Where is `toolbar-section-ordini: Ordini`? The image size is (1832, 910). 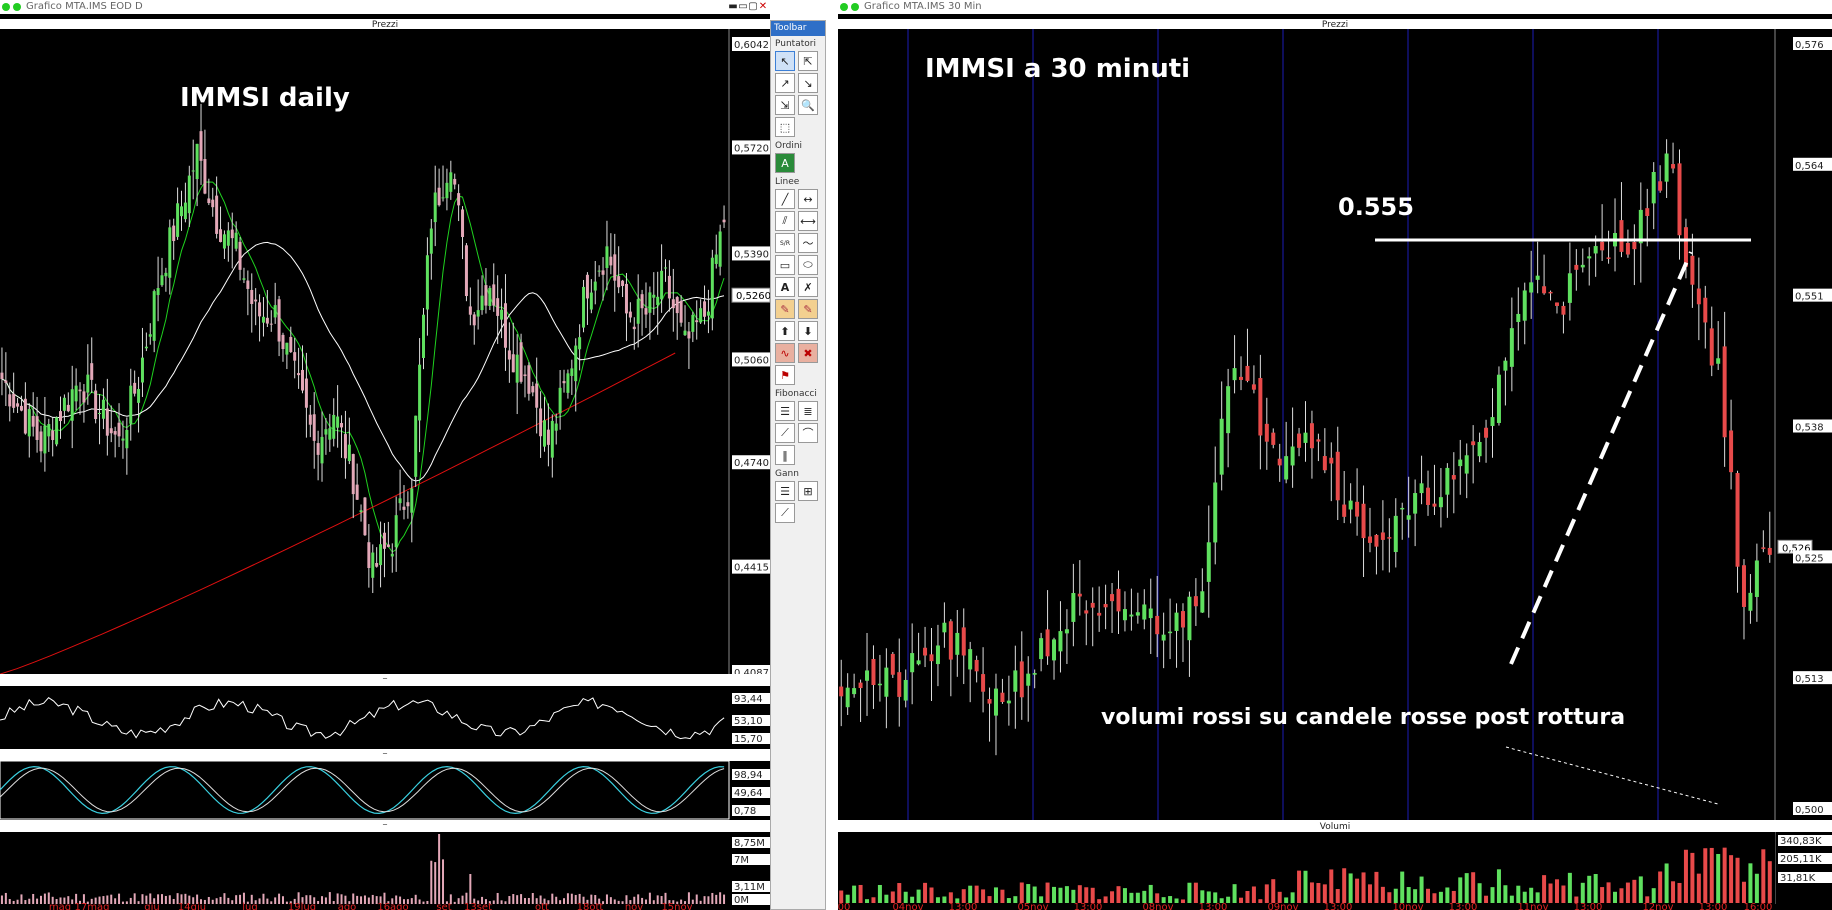
toolbar-section-ordini: Ordini is located at coordinates (789, 146).